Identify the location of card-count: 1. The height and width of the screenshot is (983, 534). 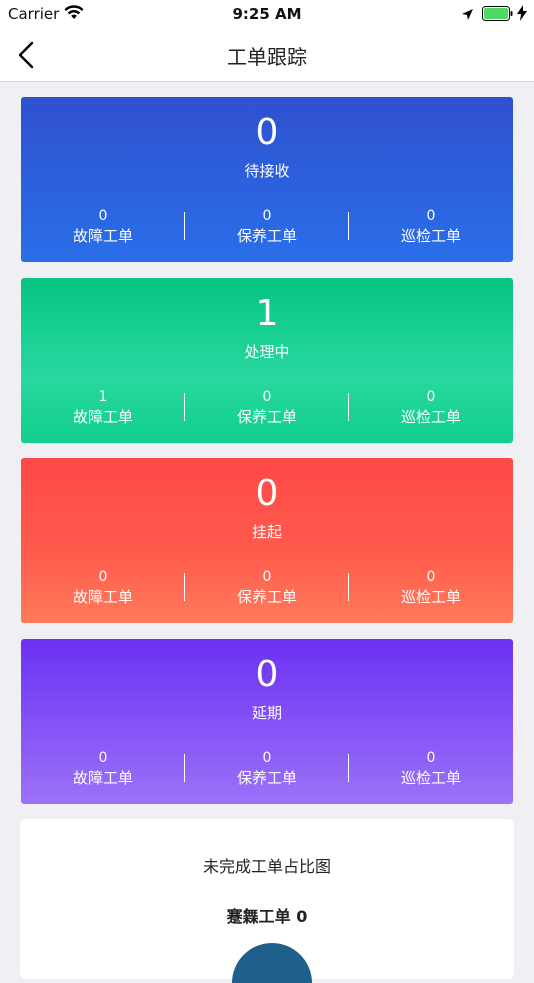
(267, 313).